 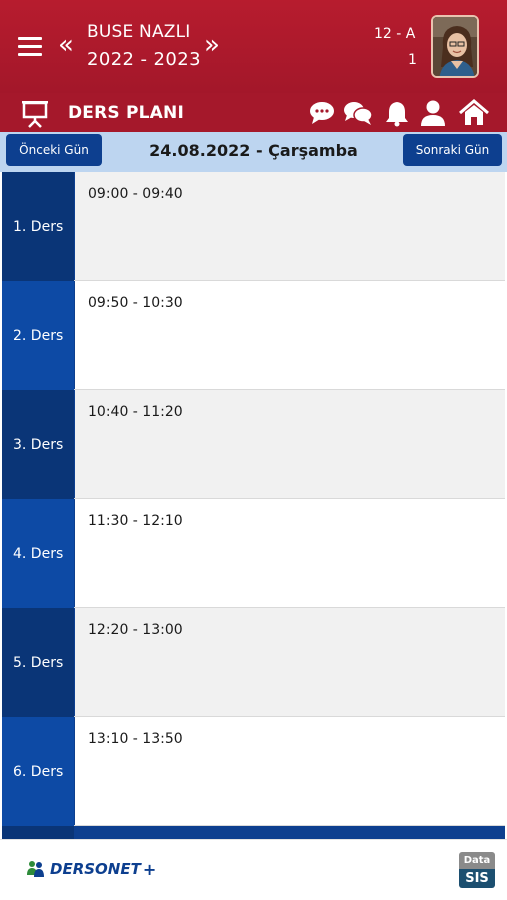 I want to click on lesson-cell: 13:10 - 13:50, so click(x=290, y=771).